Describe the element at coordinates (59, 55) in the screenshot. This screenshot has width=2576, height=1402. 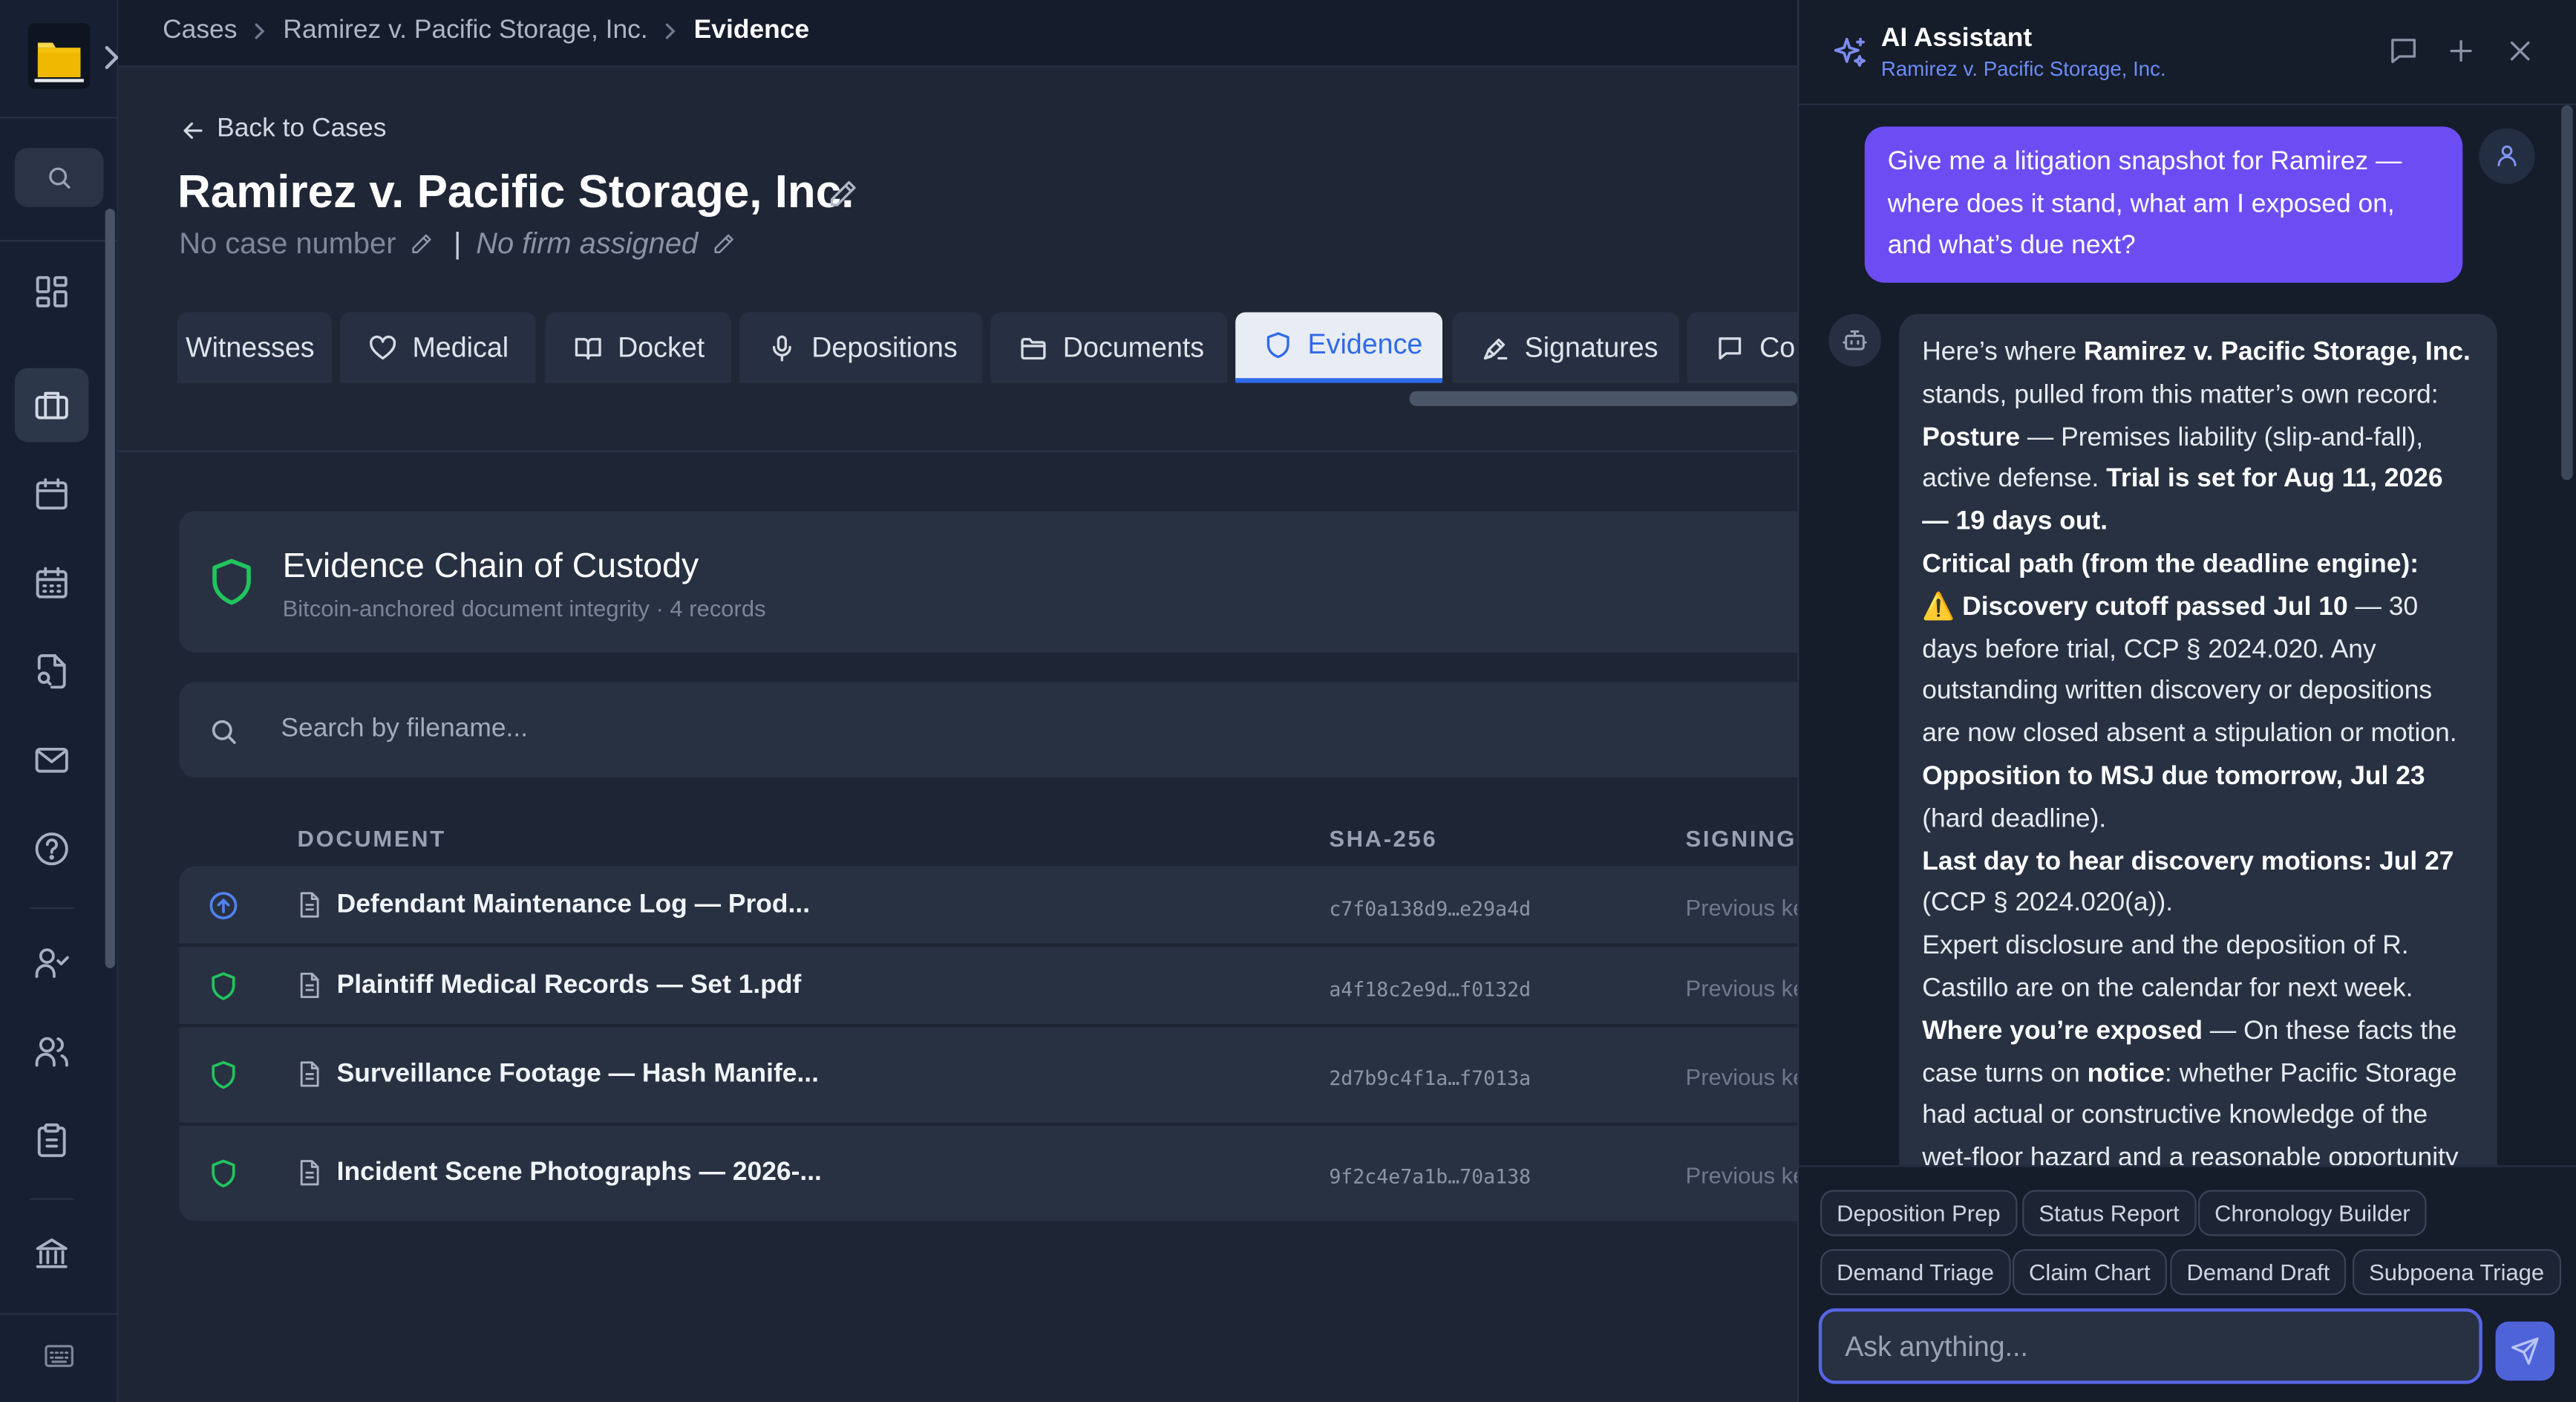
I see `app-logo` at that location.